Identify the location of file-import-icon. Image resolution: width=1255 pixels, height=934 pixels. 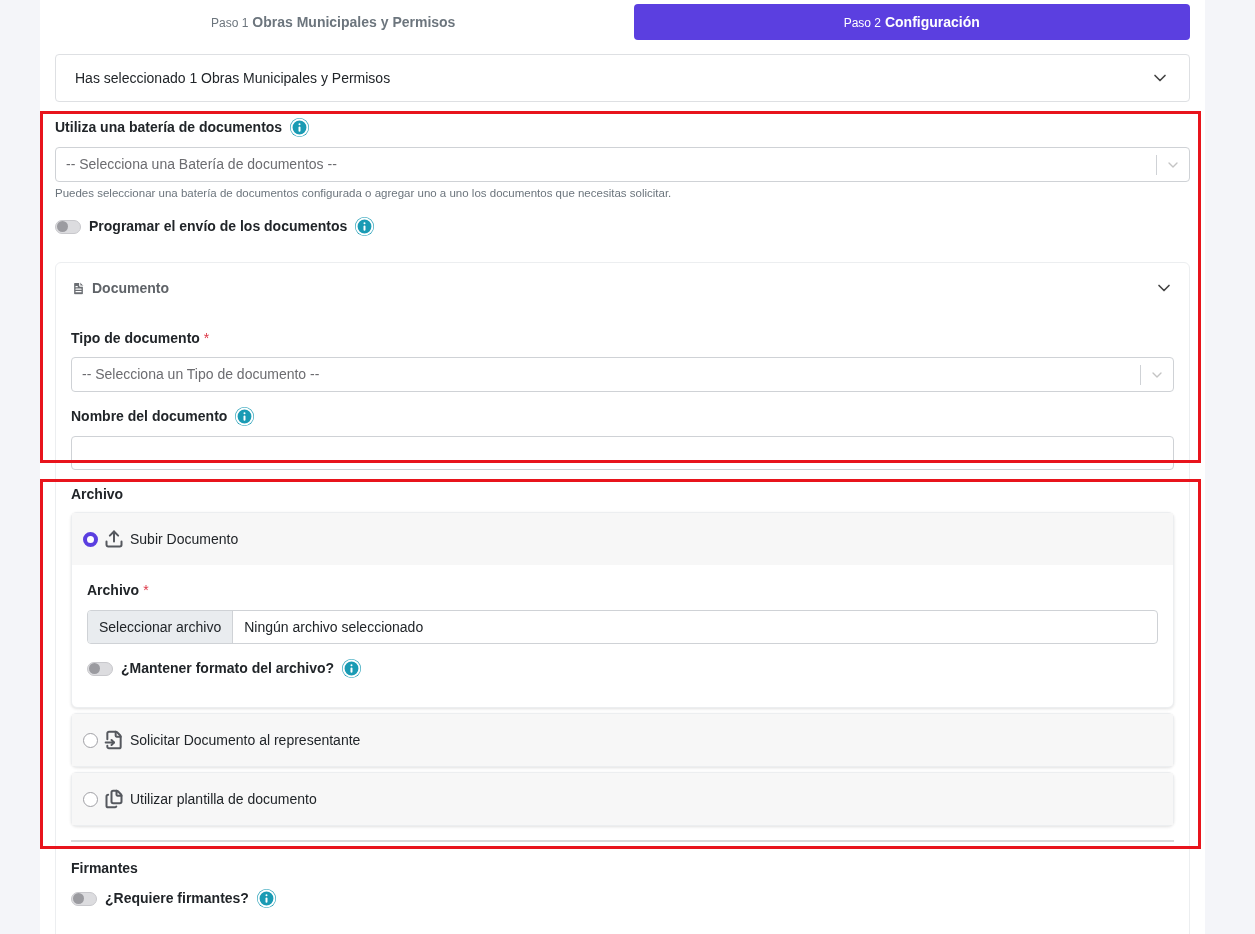
(114, 740).